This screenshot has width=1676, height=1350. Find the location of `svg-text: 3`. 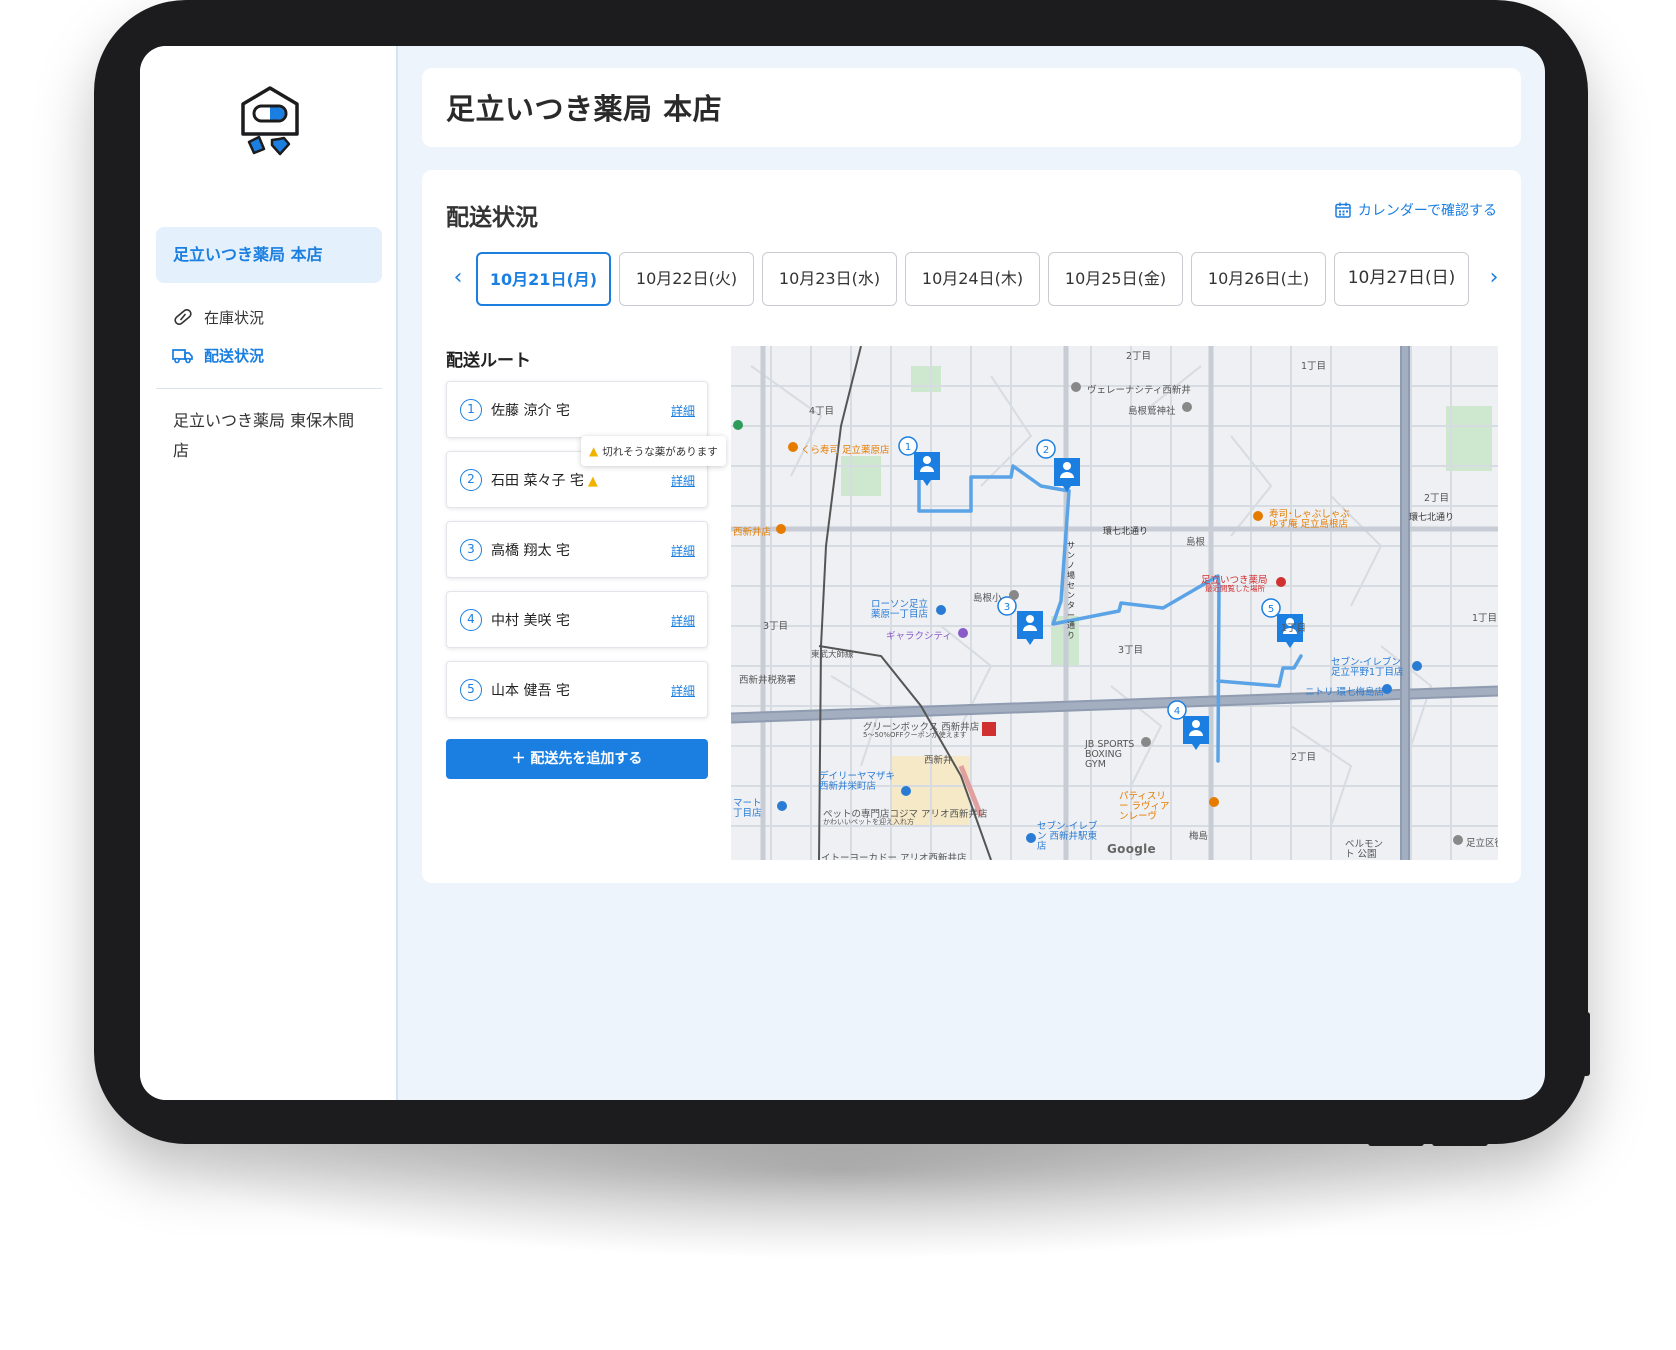

svg-text: 3 is located at coordinates (1007, 607).